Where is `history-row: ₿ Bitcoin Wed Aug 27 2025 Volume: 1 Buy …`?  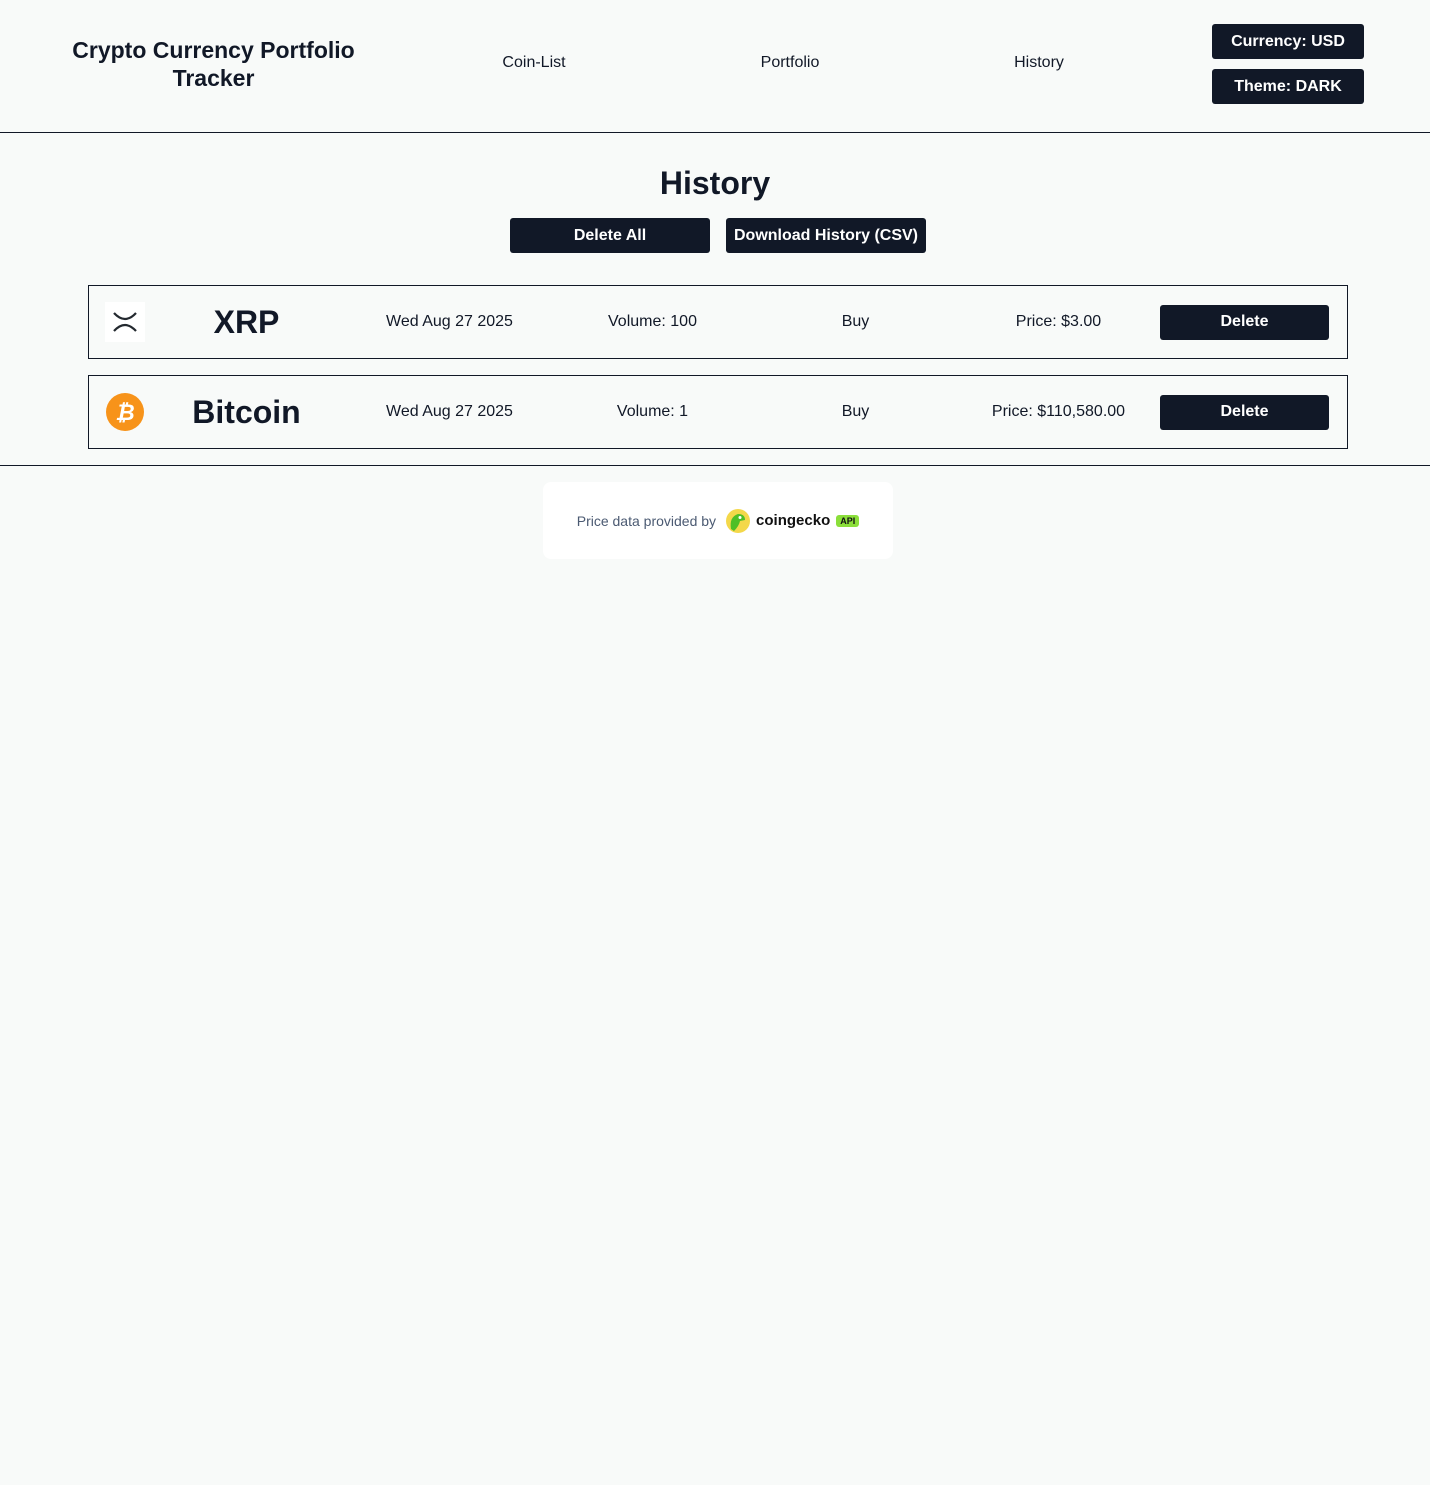 history-row: ₿ Bitcoin Wed Aug 27 2025 Volume: 1 Buy … is located at coordinates (718, 412).